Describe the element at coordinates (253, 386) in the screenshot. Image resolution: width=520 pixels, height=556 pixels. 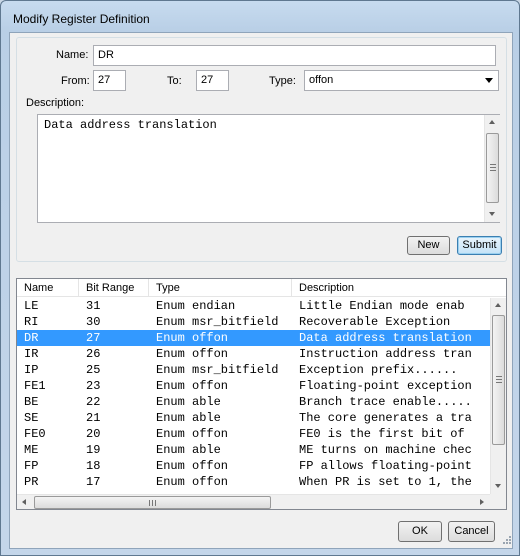
I see `table-row: FE1 23 Enum offon Floating-point exception` at that location.